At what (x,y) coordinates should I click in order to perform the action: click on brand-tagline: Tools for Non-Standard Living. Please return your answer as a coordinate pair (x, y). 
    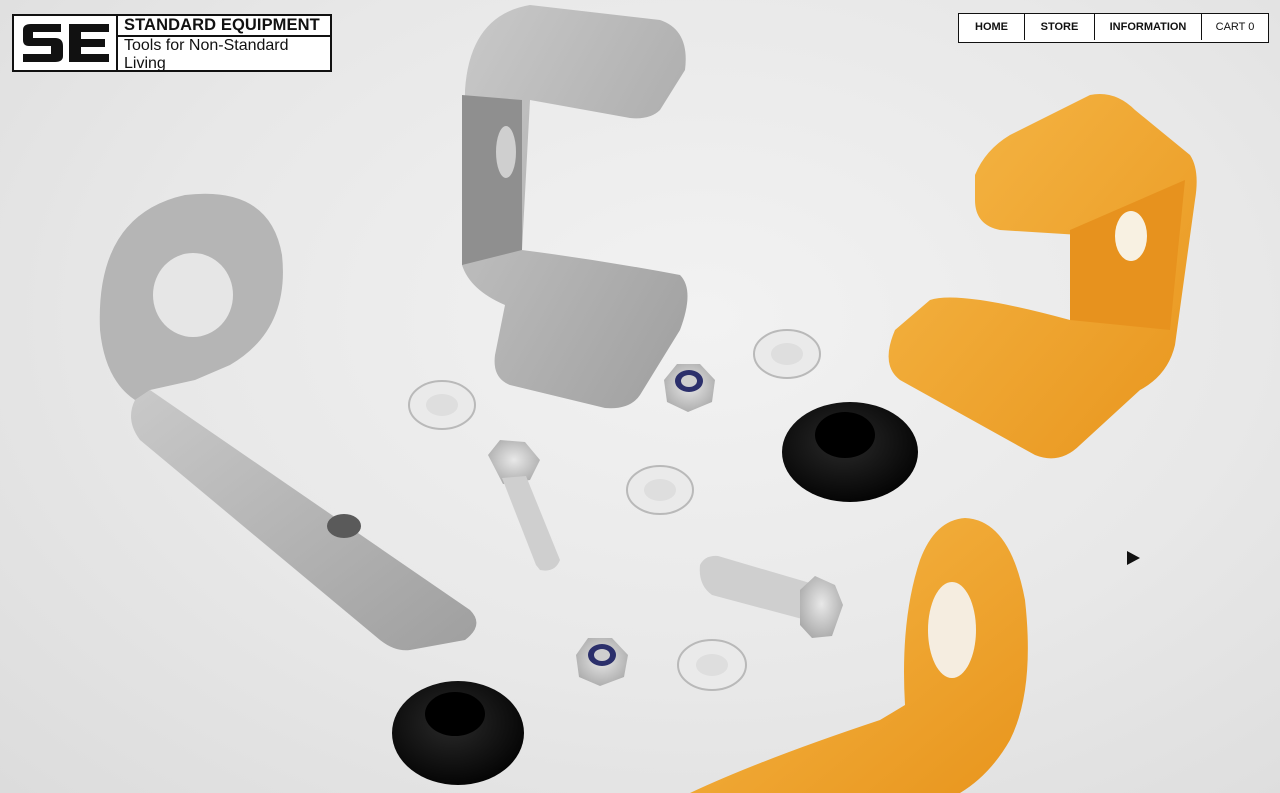
    Looking at the image, I should click on (206, 54).